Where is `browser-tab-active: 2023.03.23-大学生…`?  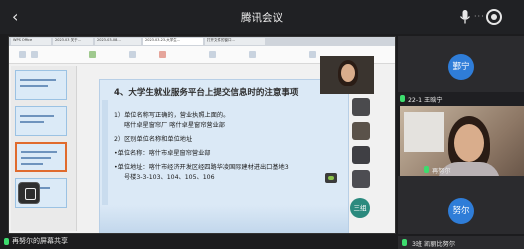
browser-tab-active: 2023.03.23-大学生… is located at coordinates (173, 41).